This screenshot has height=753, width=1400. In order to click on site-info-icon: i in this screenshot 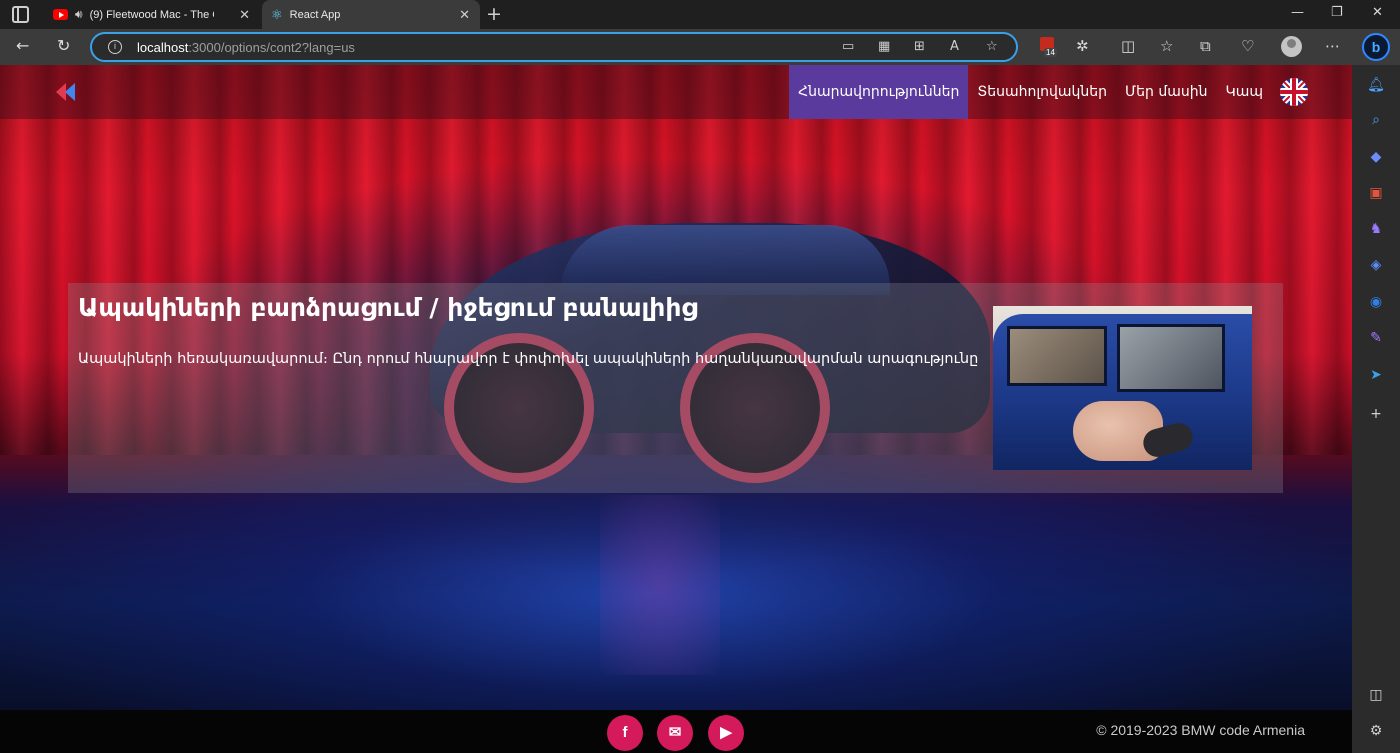, I will do `click(115, 47)`.